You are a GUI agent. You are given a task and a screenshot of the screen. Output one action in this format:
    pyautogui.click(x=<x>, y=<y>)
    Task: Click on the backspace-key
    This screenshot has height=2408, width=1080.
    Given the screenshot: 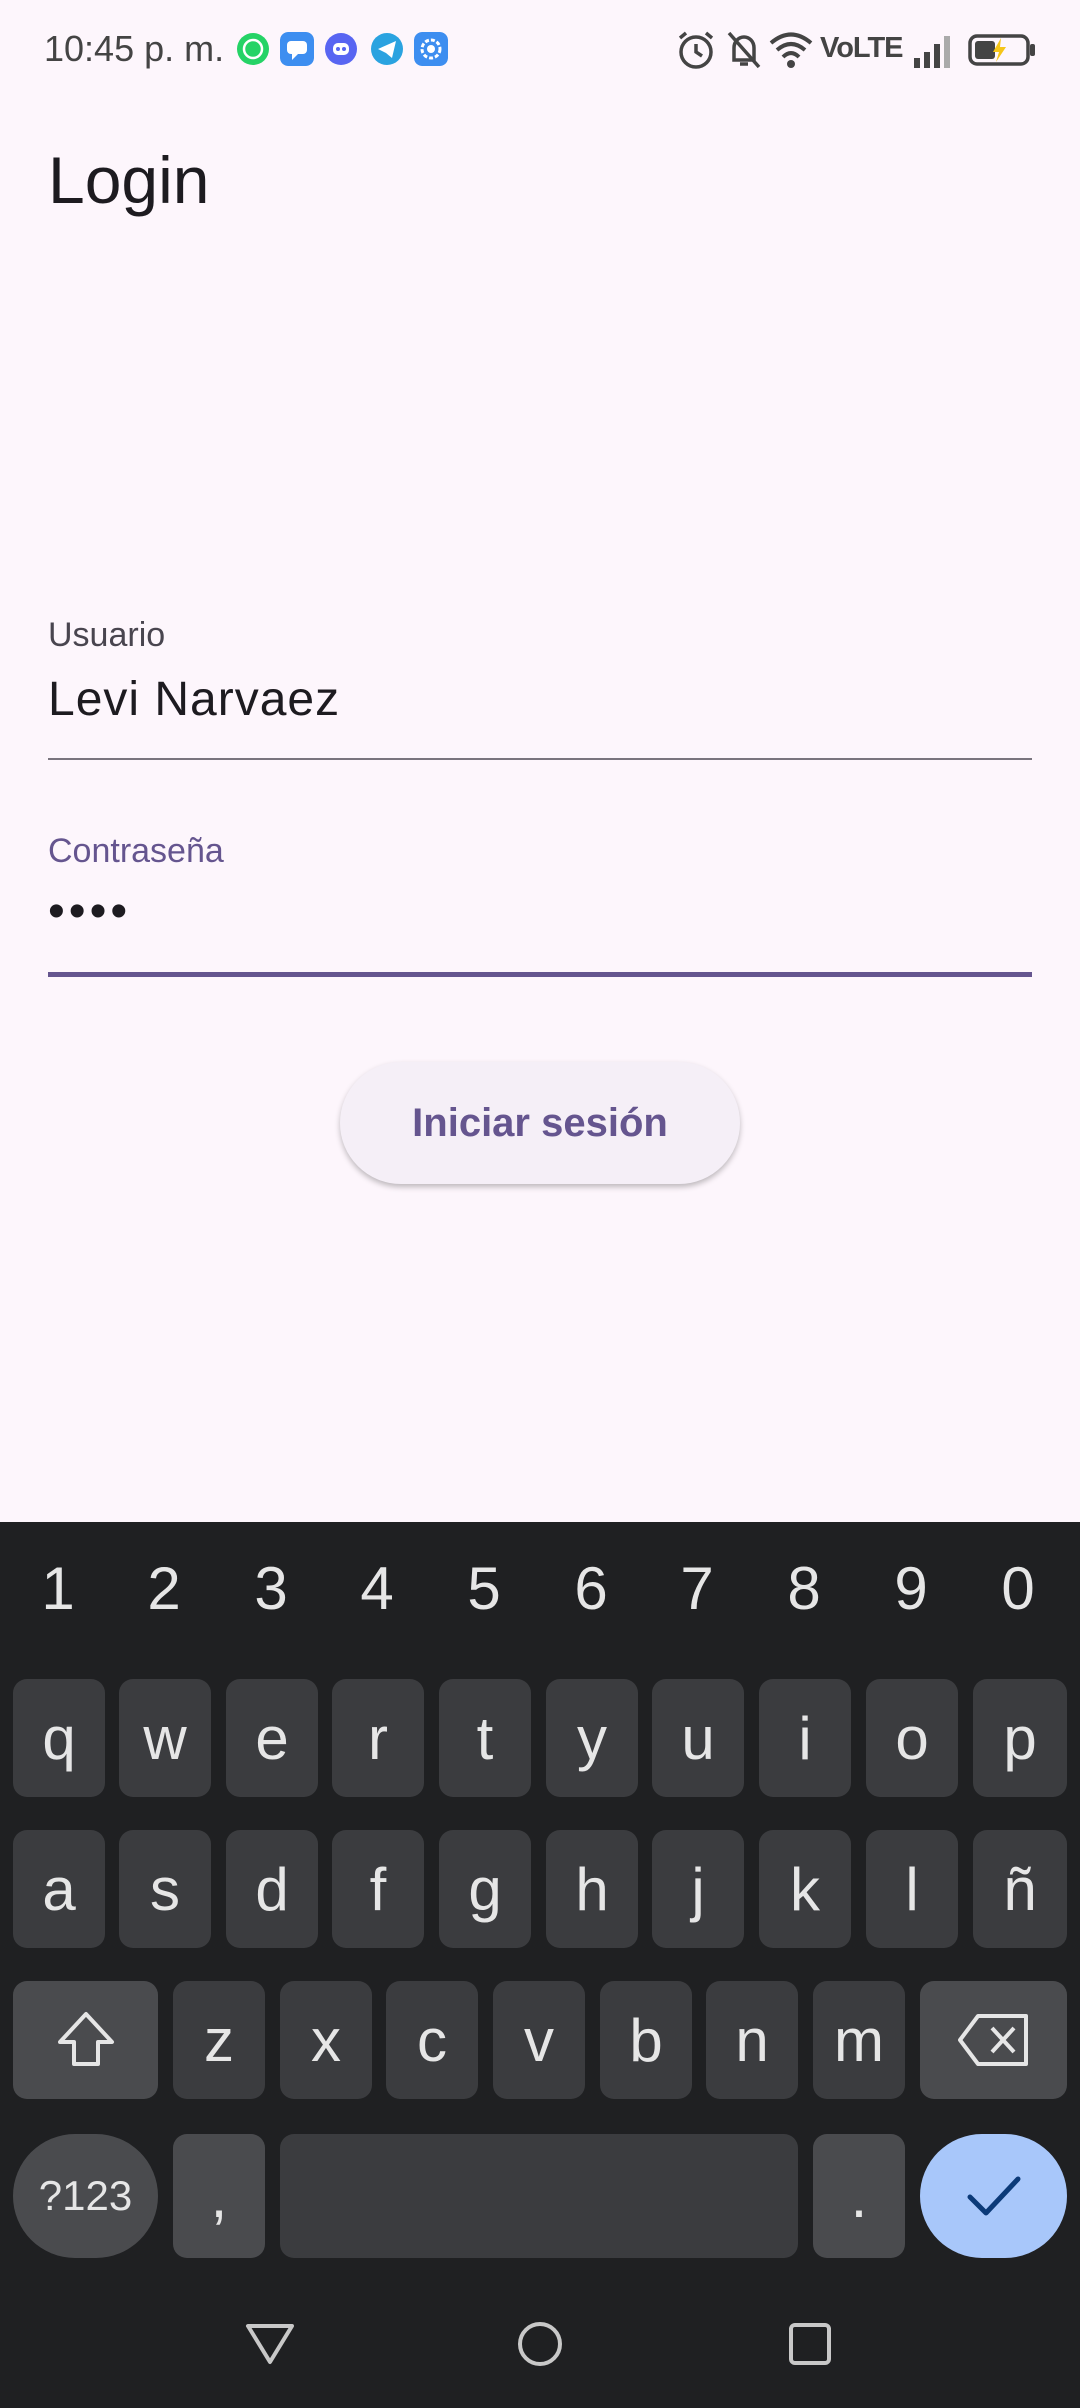 What is the action you would take?
    pyautogui.click(x=993, y=2040)
    